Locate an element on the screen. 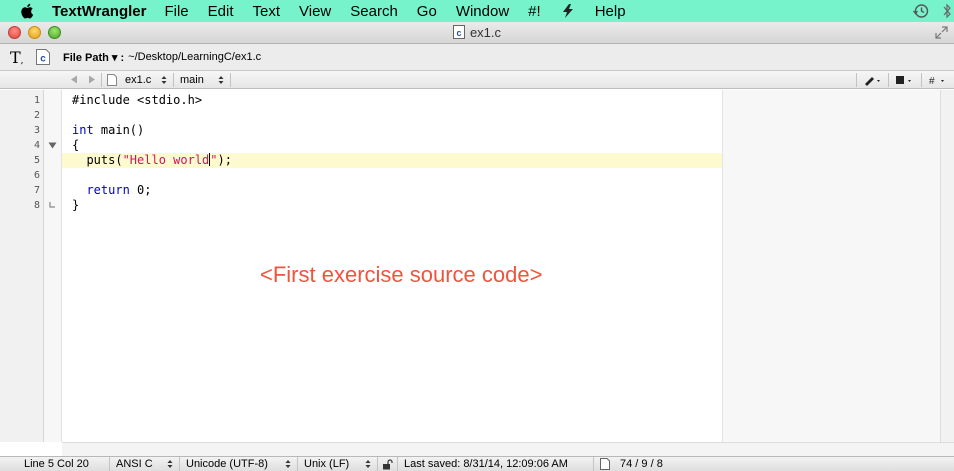 This screenshot has height=471, width=954. code-text: ); is located at coordinates (224, 160).